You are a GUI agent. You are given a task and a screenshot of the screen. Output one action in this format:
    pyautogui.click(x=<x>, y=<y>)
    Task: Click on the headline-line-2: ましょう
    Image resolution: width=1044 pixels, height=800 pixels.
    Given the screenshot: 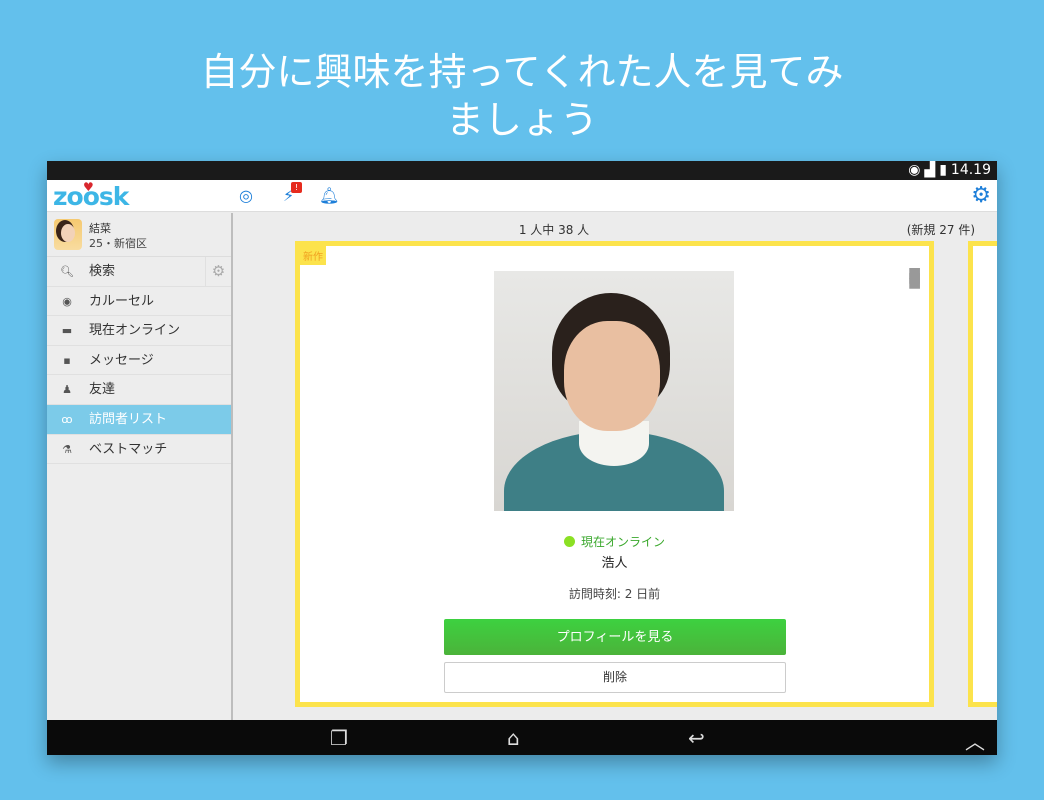 What is the action you would take?
    pyautogui.click(x=521, y=120)
    